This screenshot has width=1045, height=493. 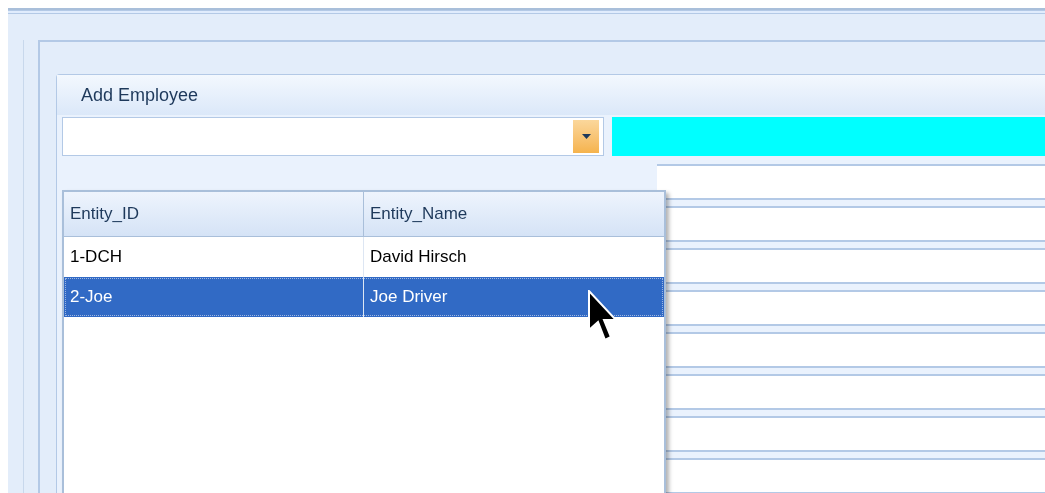 I want to click on table-cell-text: David Hirsch, so click(x=418, y=257).